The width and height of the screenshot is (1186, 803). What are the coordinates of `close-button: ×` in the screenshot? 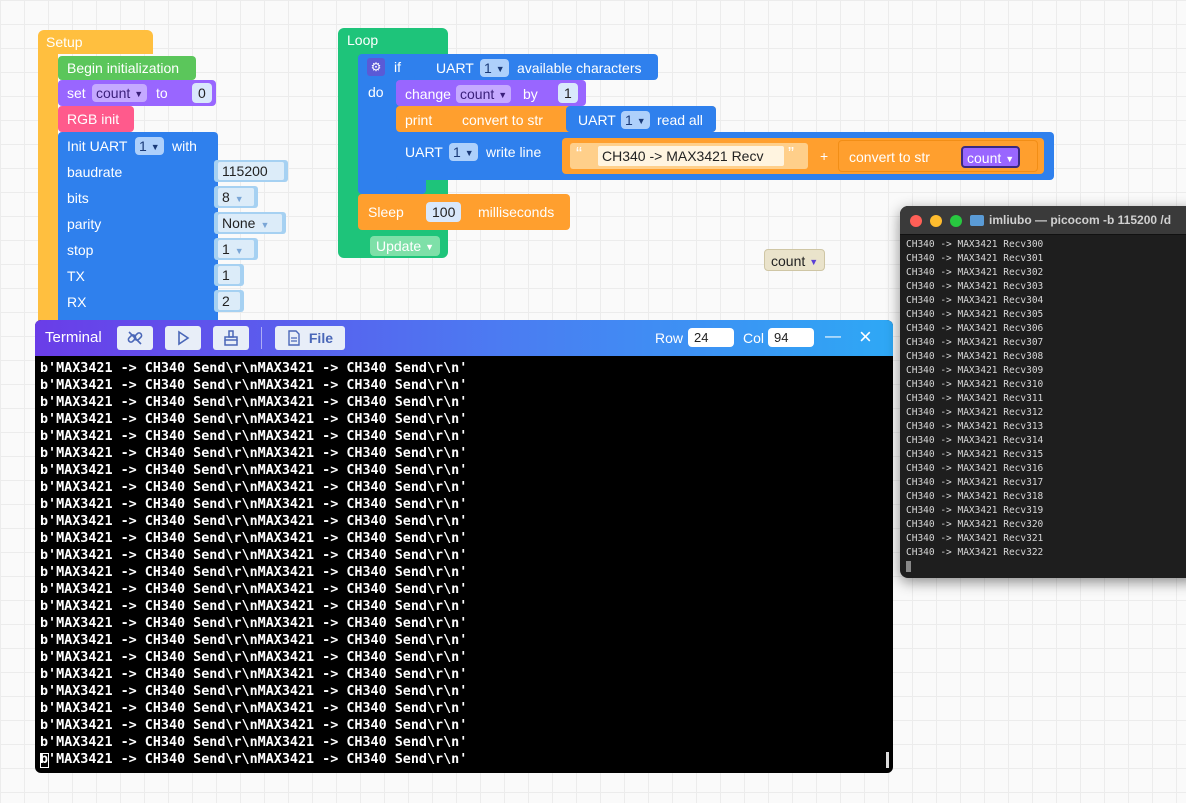 It's located at (865, 337).